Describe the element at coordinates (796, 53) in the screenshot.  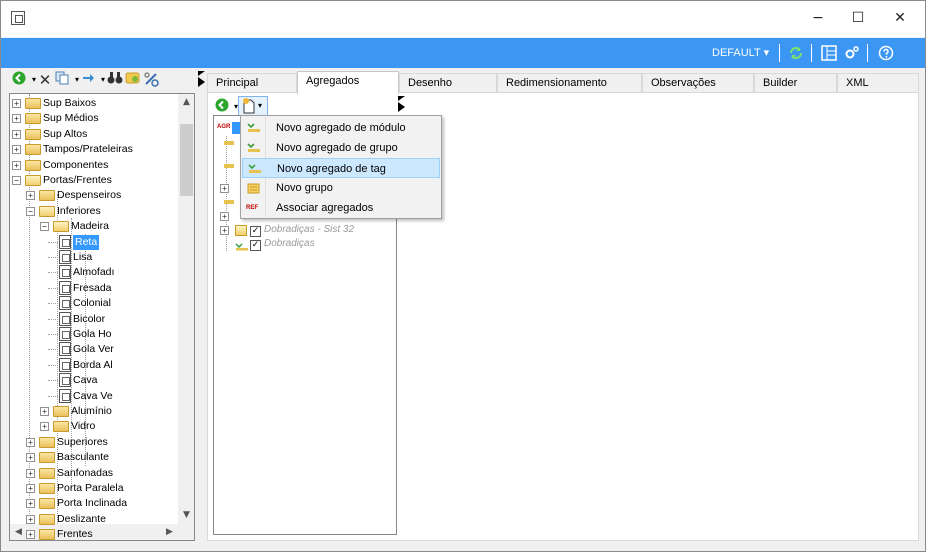
I see `refresh-icon` at that location.